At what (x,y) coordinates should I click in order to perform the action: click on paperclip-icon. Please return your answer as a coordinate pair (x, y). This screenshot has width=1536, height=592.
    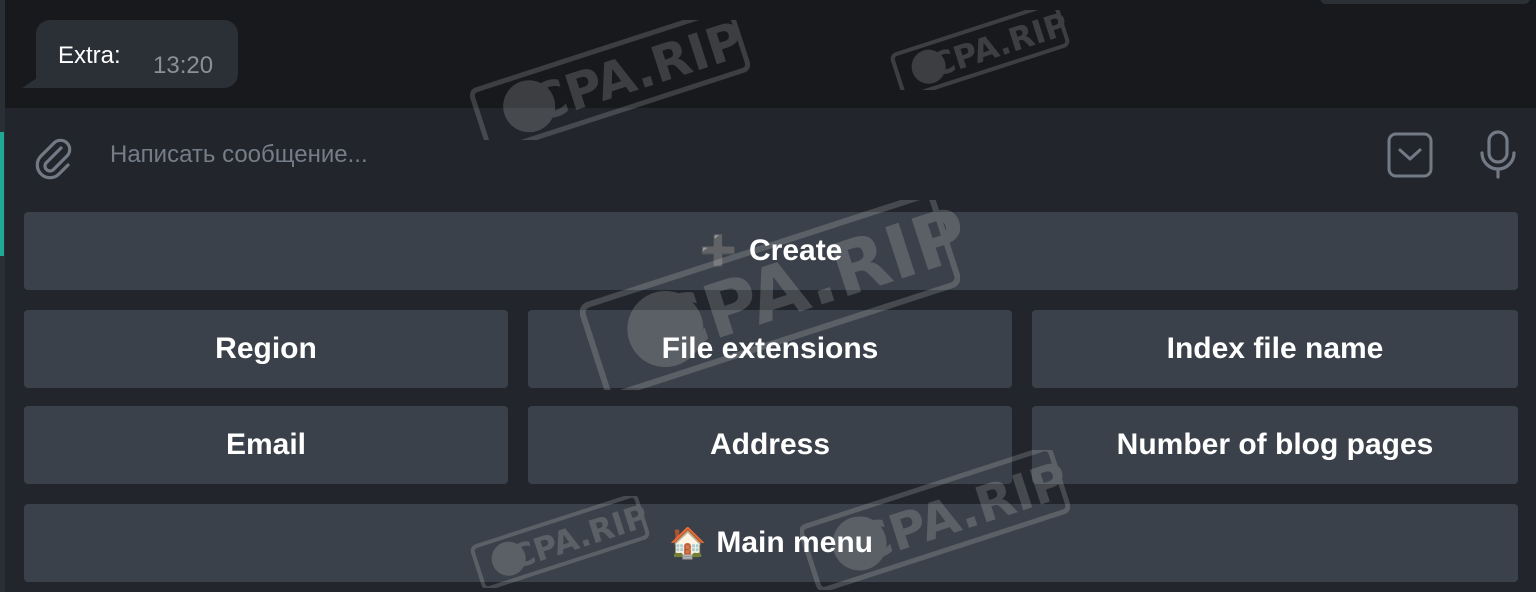
    Looking at the image, I should click on (53, 157).